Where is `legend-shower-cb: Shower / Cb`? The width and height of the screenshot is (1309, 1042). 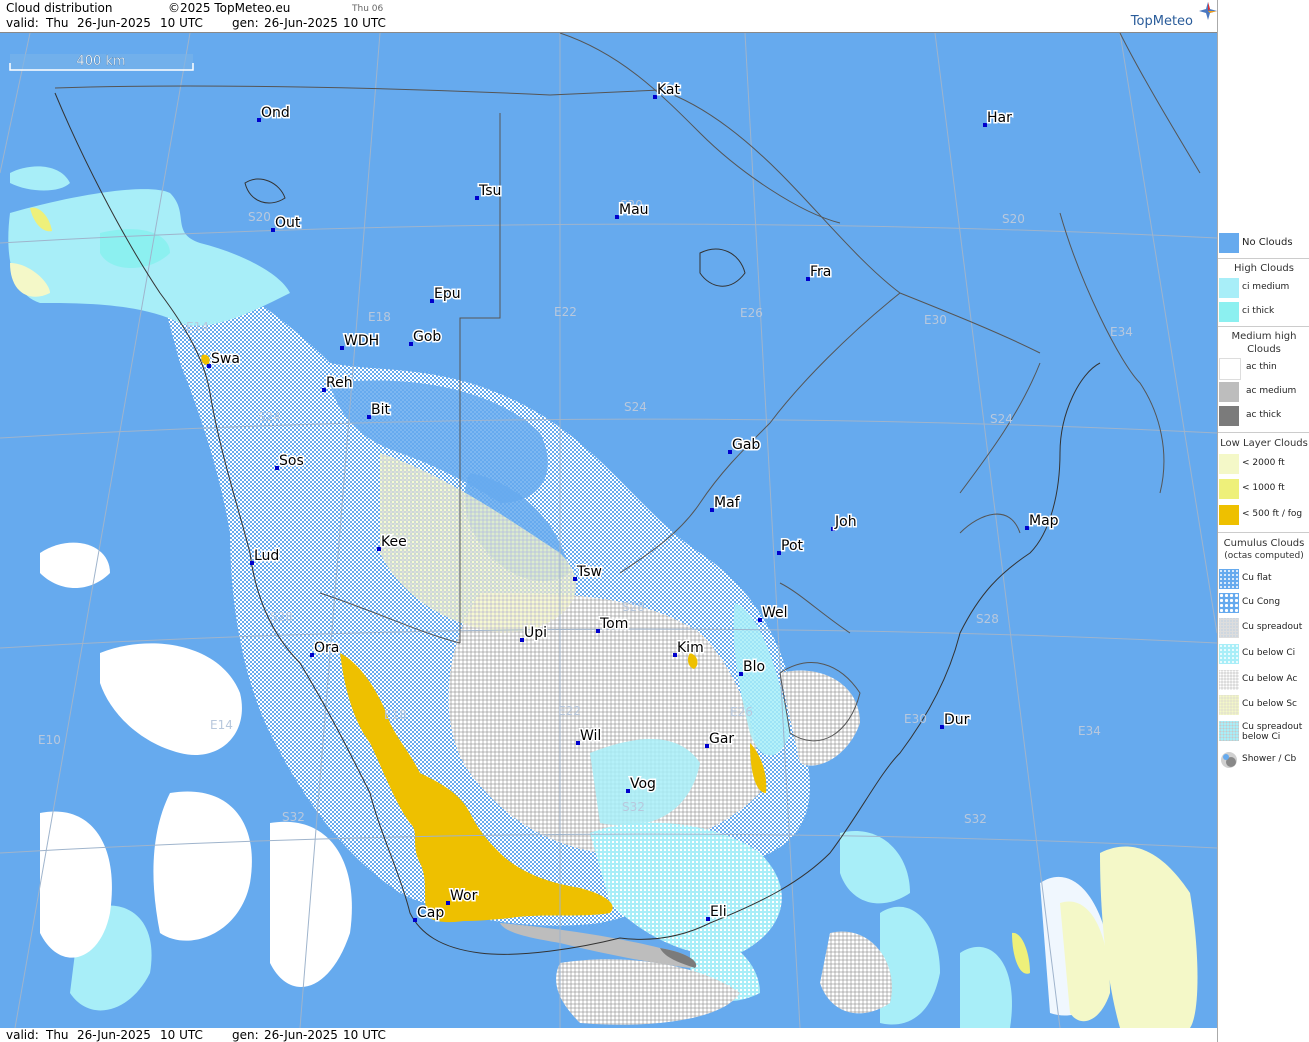
legend-shower-cb: Shower / Cb is located at coordinates (1263, 760).